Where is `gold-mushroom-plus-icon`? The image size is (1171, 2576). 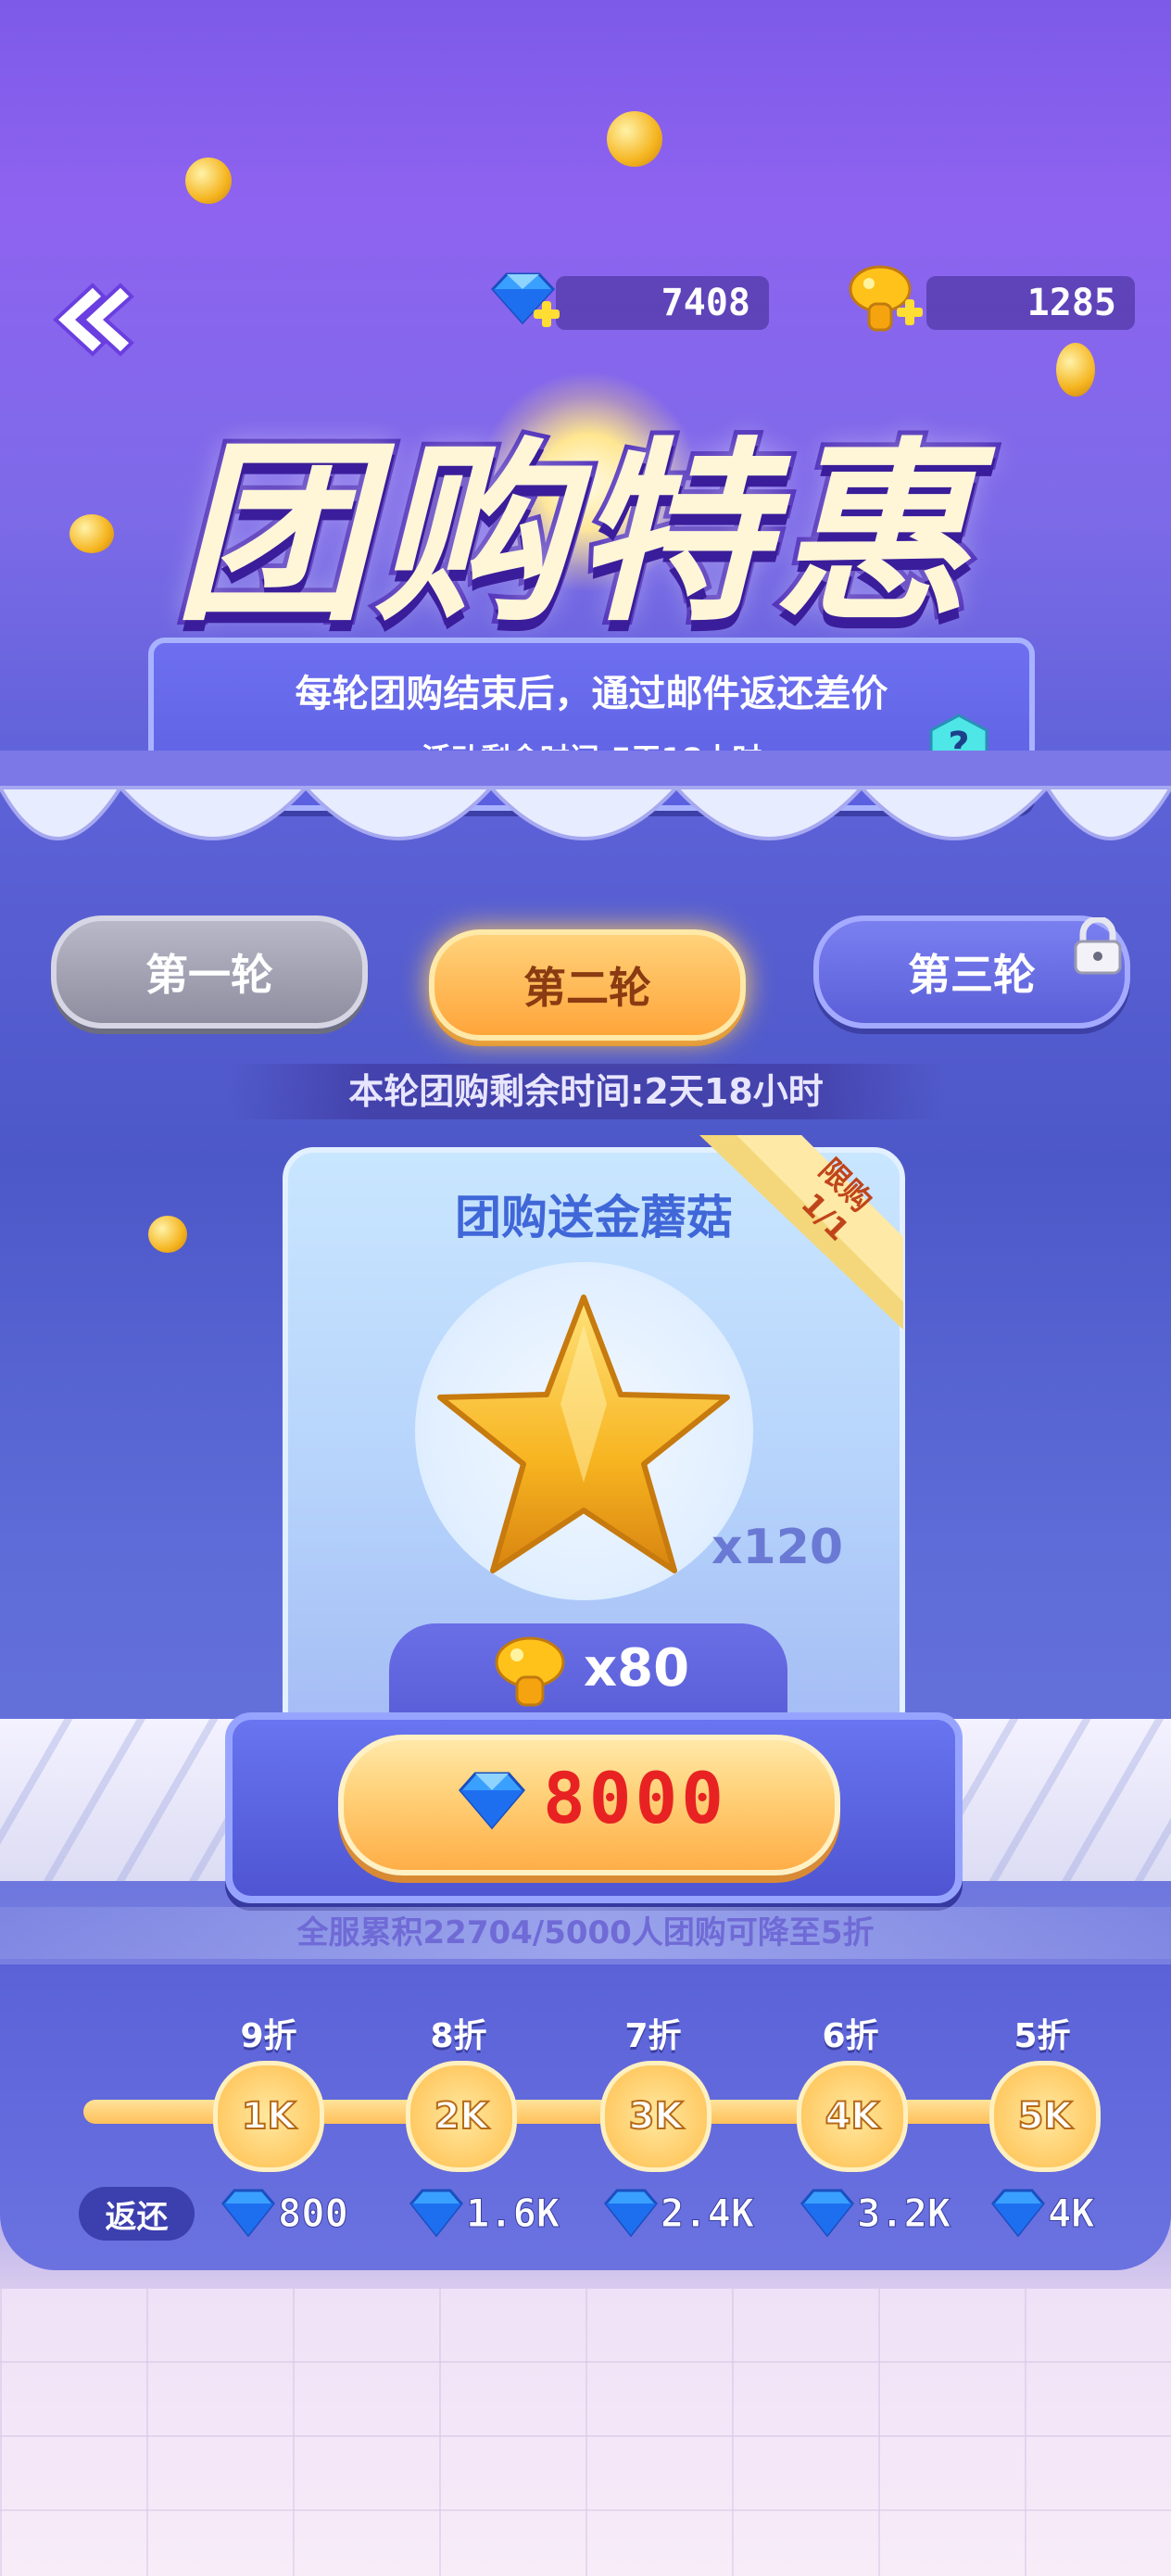 gold-mushroom-plus-icon is located at coordinates (886, 298).